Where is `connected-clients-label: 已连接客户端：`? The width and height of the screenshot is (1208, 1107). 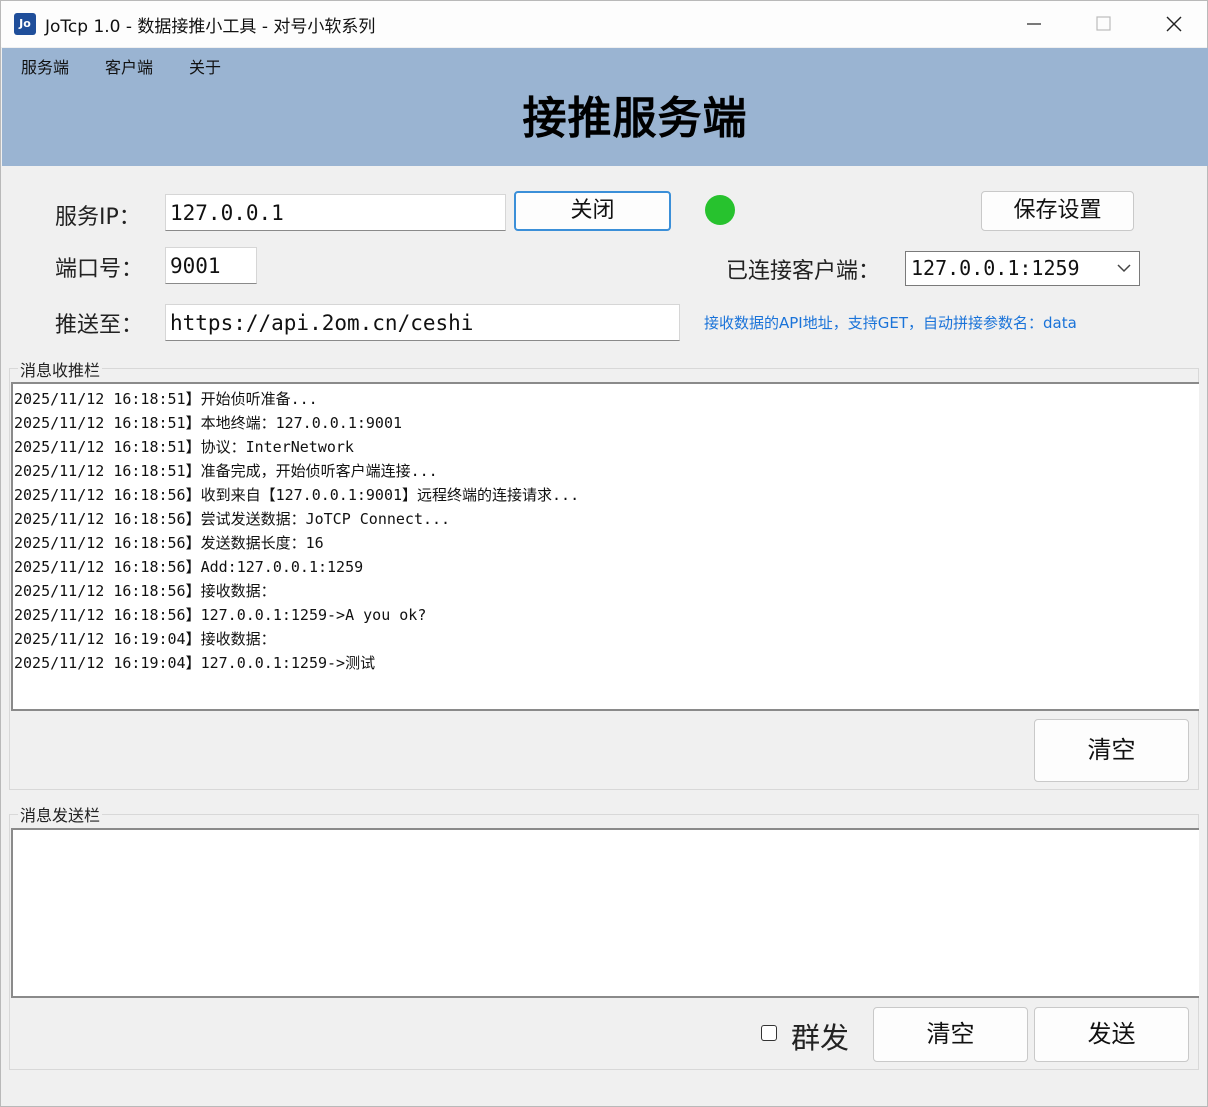
connected-clients-label: 已连接客户端： is located at coordinates (803, 271).